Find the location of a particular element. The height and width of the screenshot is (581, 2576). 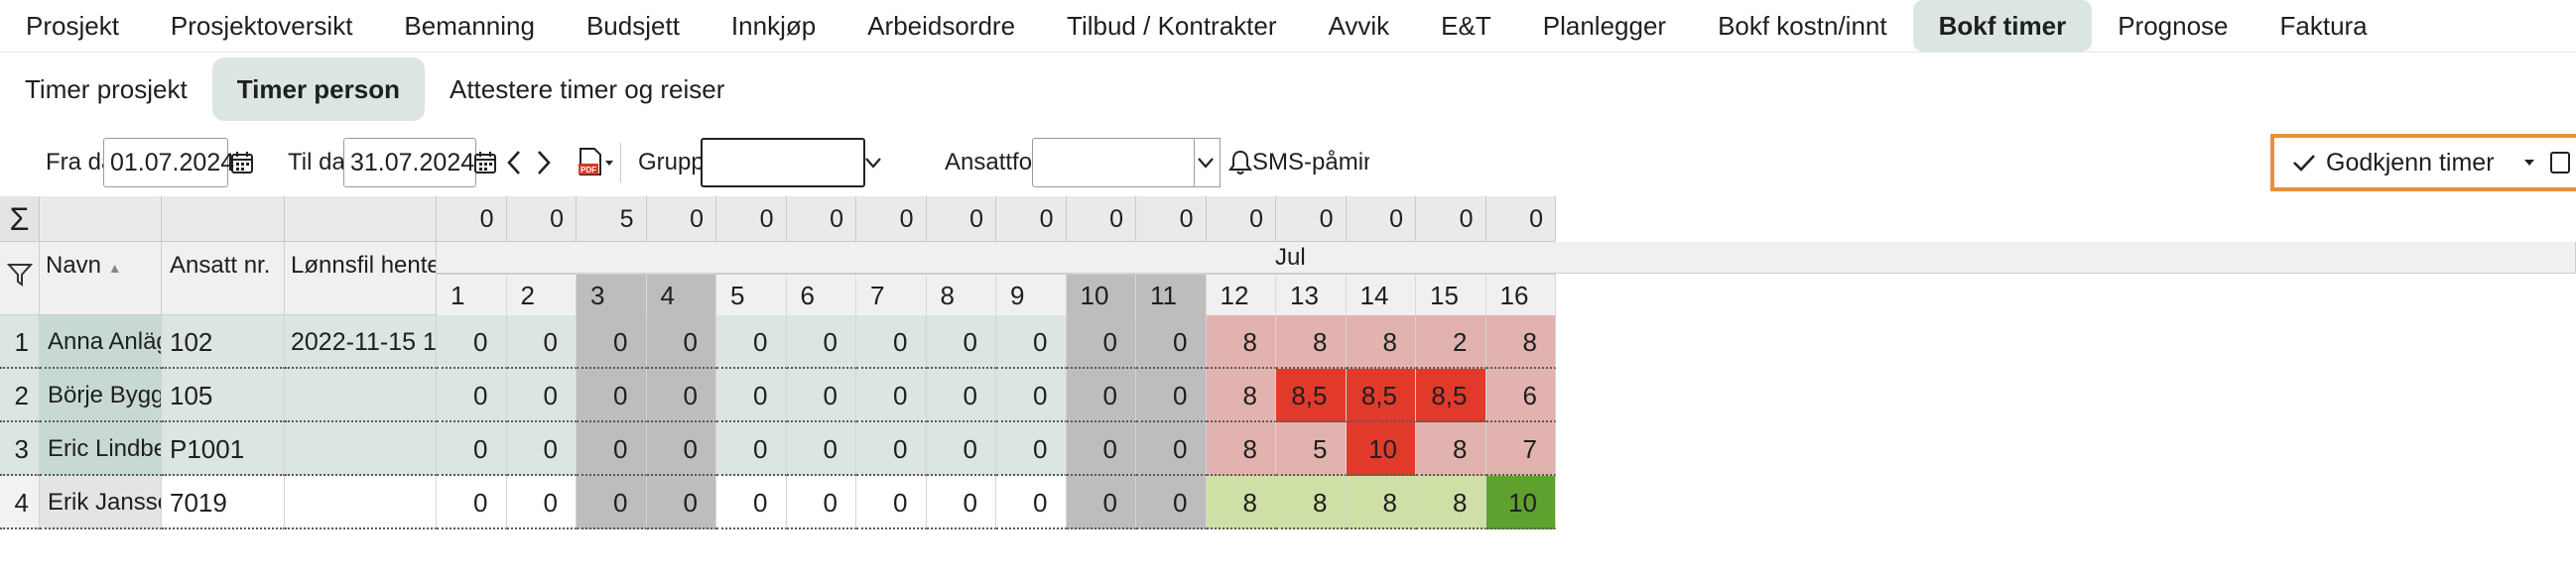

day-column-header: 1 is located at coordinates (472, 294).